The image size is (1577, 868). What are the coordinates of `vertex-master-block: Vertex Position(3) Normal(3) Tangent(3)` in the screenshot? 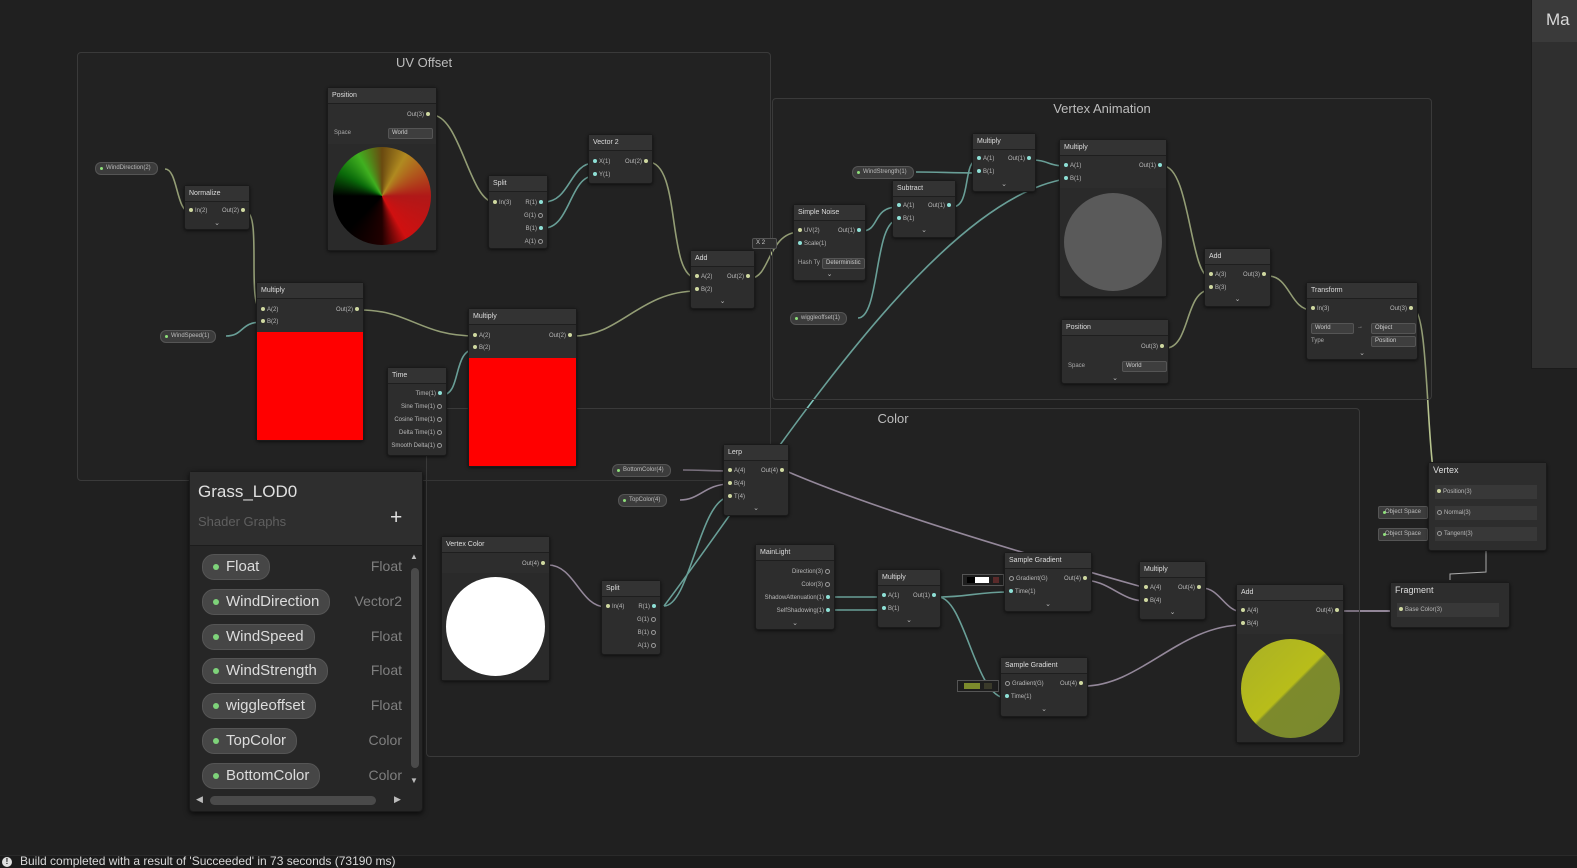 It's located at (1487, 506).